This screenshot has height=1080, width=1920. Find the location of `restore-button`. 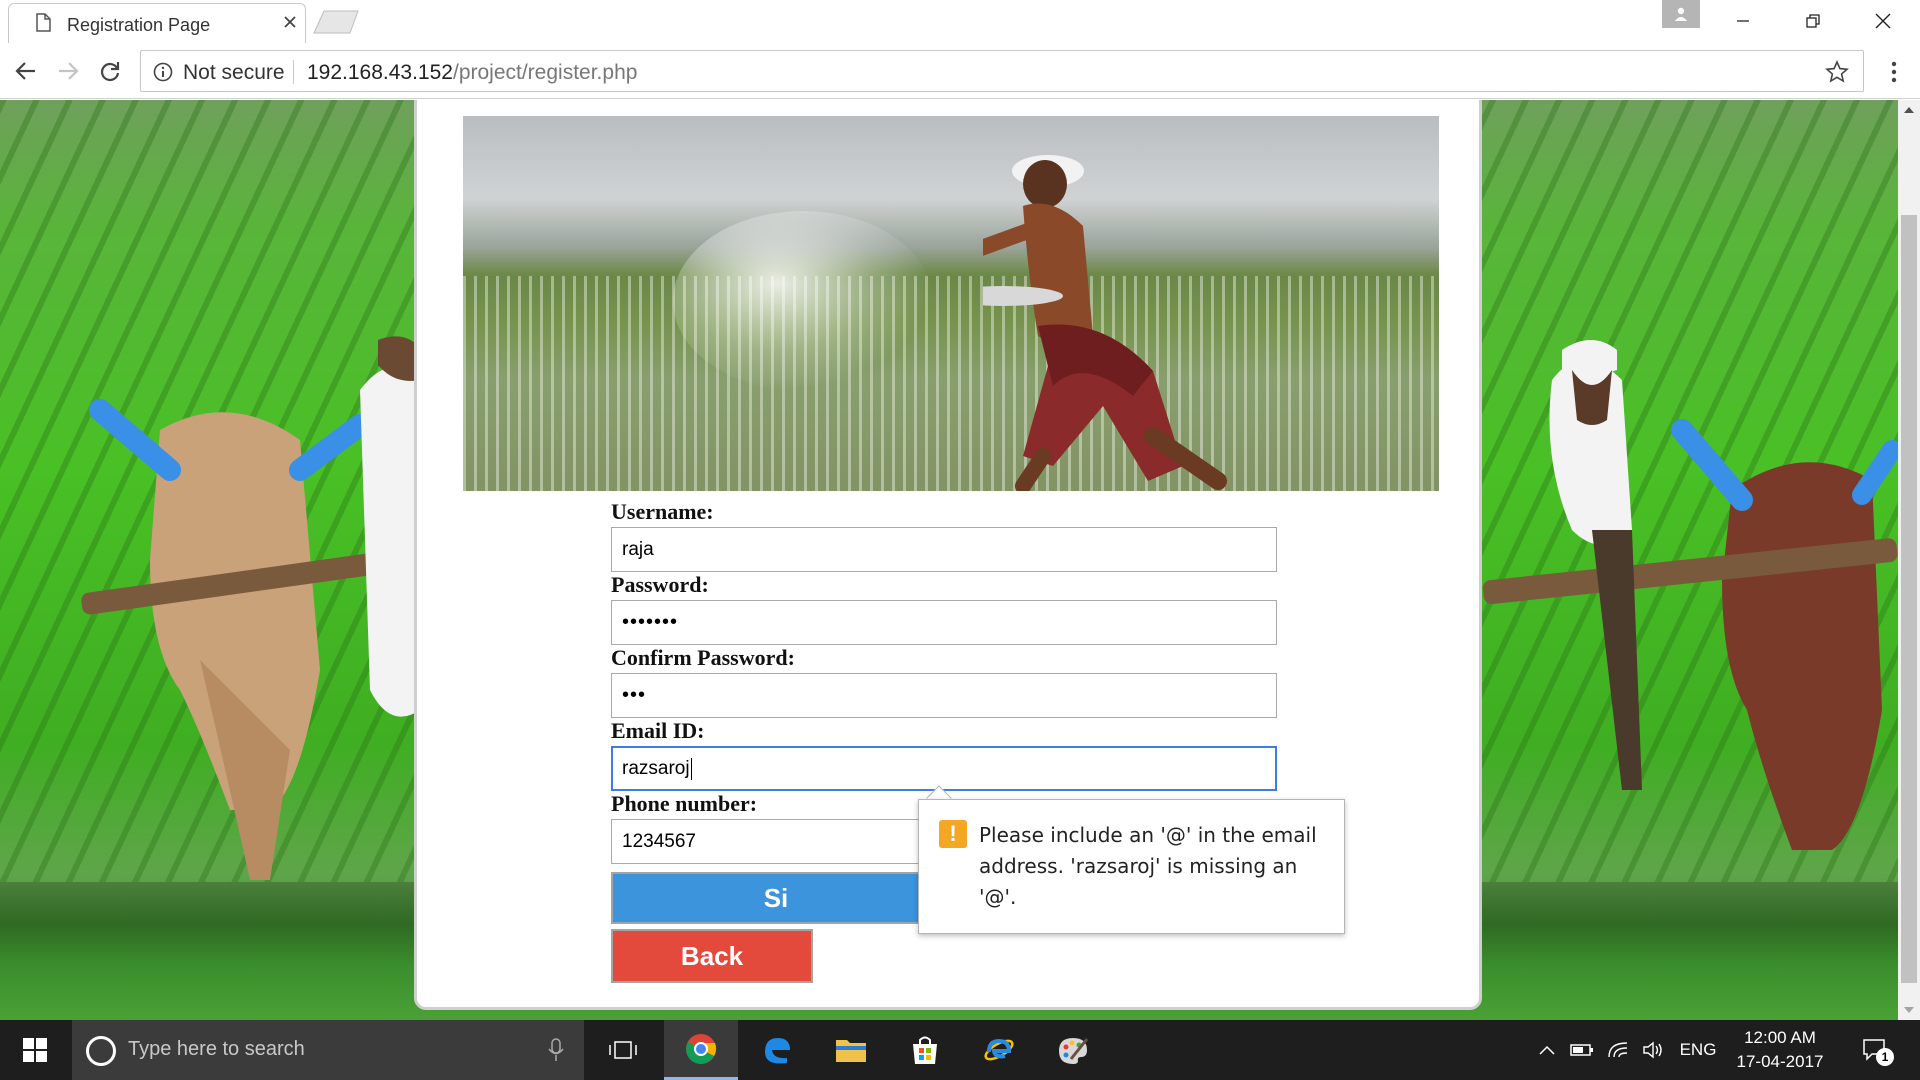

restore-button is located at coordinates (1813, 21).